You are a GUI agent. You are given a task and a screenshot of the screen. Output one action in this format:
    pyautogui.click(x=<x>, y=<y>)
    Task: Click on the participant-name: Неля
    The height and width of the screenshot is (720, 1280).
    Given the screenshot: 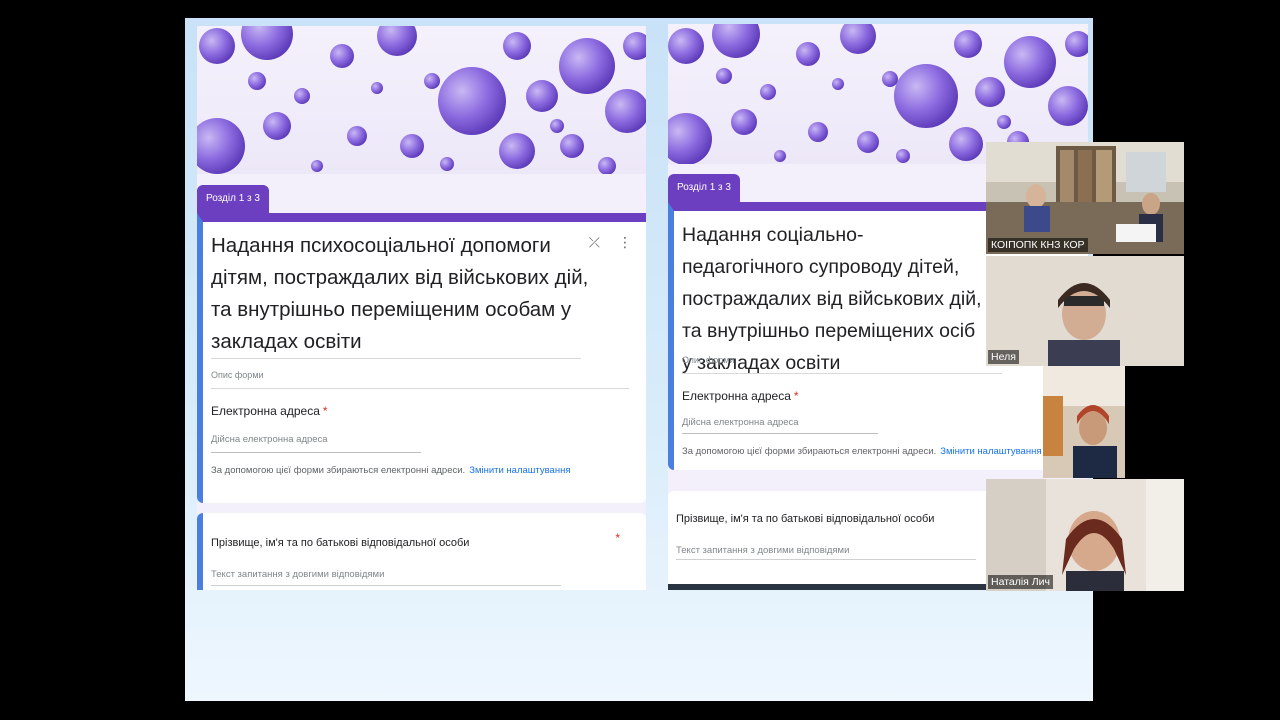 What is the action you would take?
    pyautogui.click(x=1003, y=357)
    